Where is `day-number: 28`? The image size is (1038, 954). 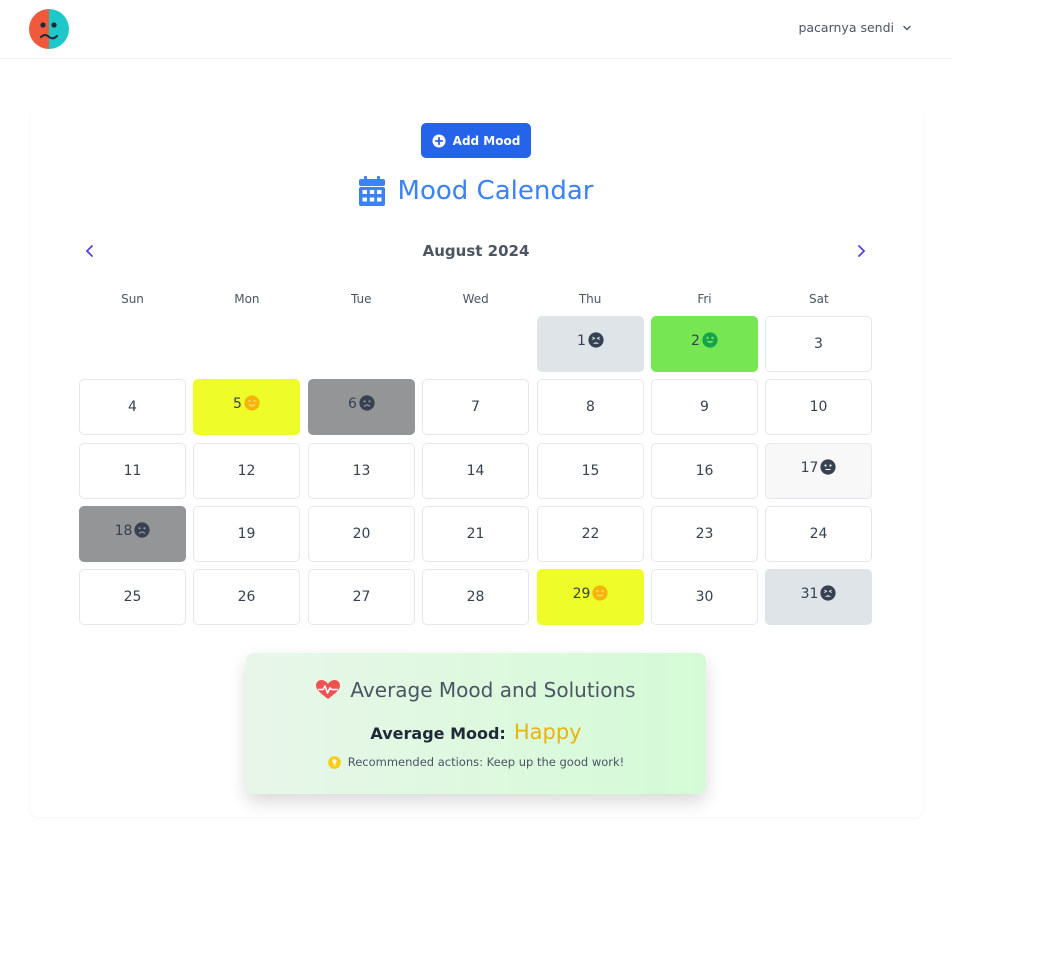
day-number: 28 is located at coordinates (475, 597).